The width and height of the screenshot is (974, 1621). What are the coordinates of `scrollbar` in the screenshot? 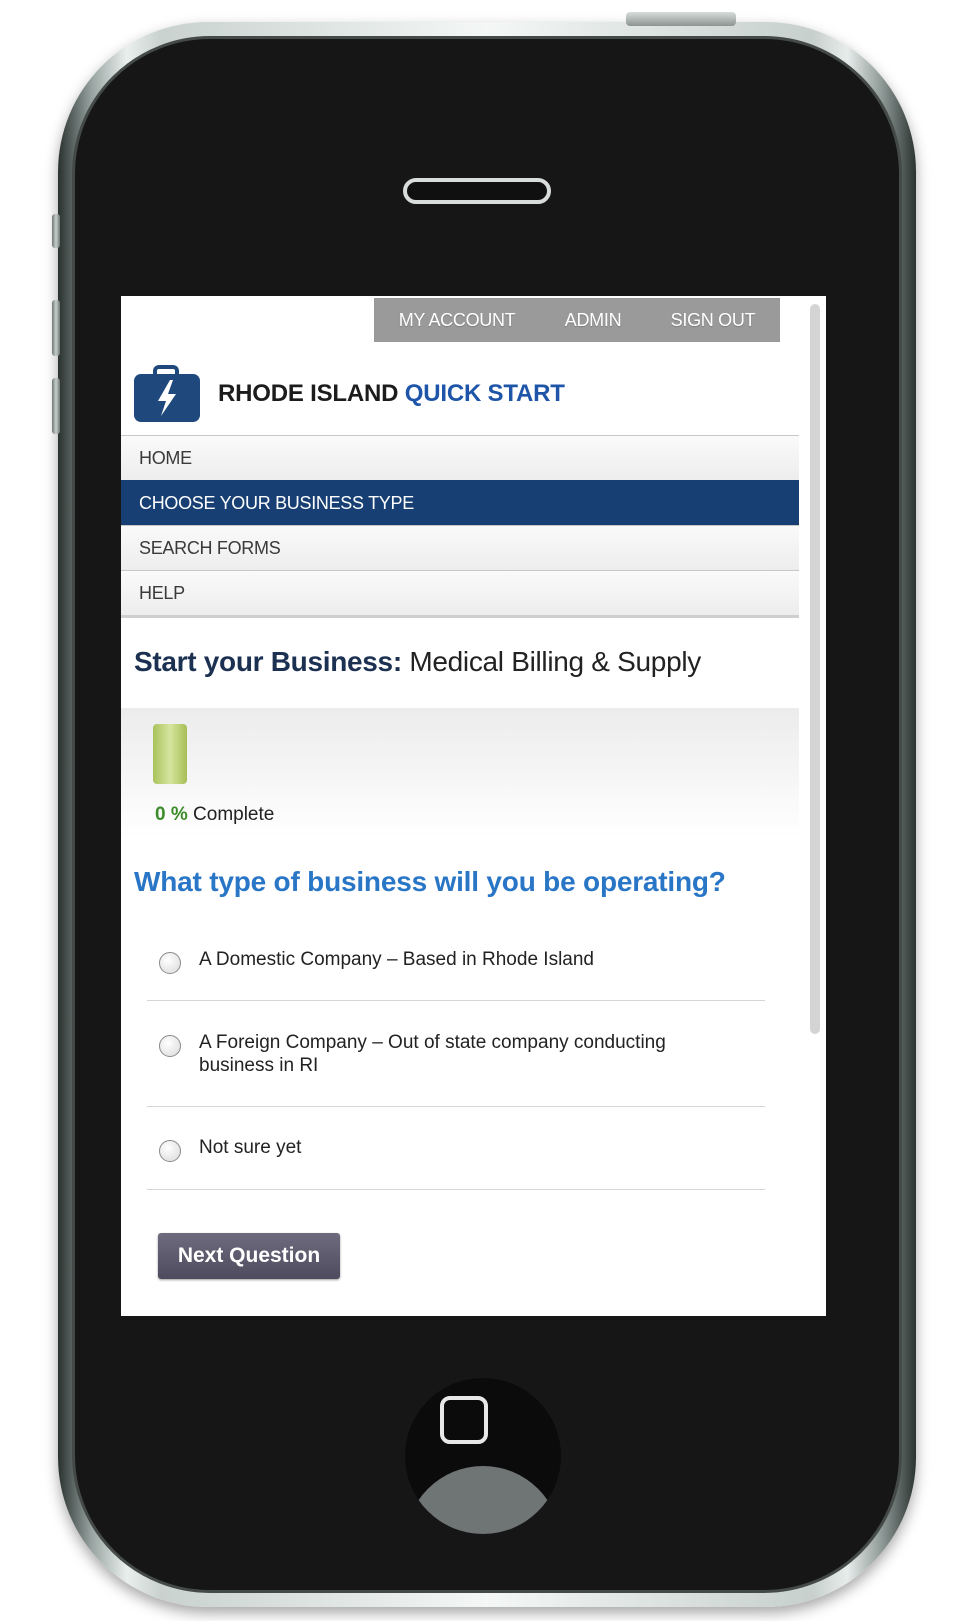 It's located at (815, 669).